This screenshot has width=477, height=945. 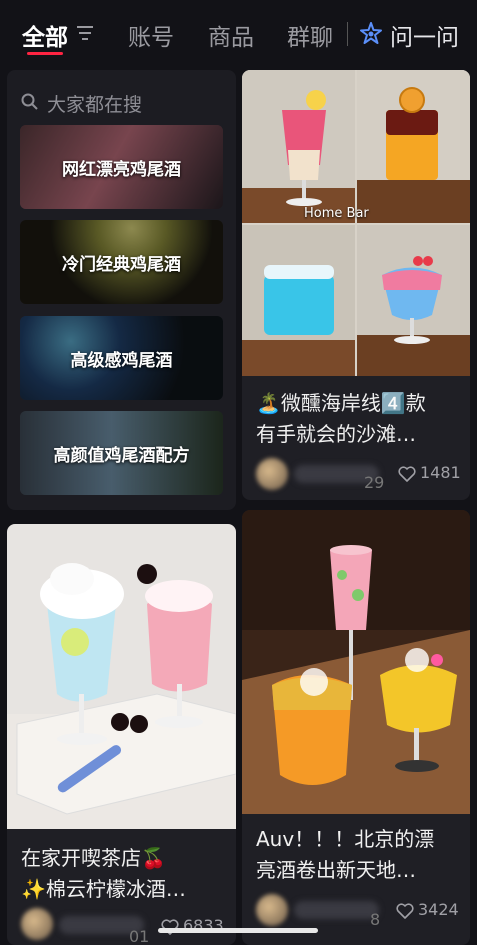 What do you see at coordinates (151, 35) in the screenshot?
I see `tab-accounts: 账号` at bounding box center [151, 35].